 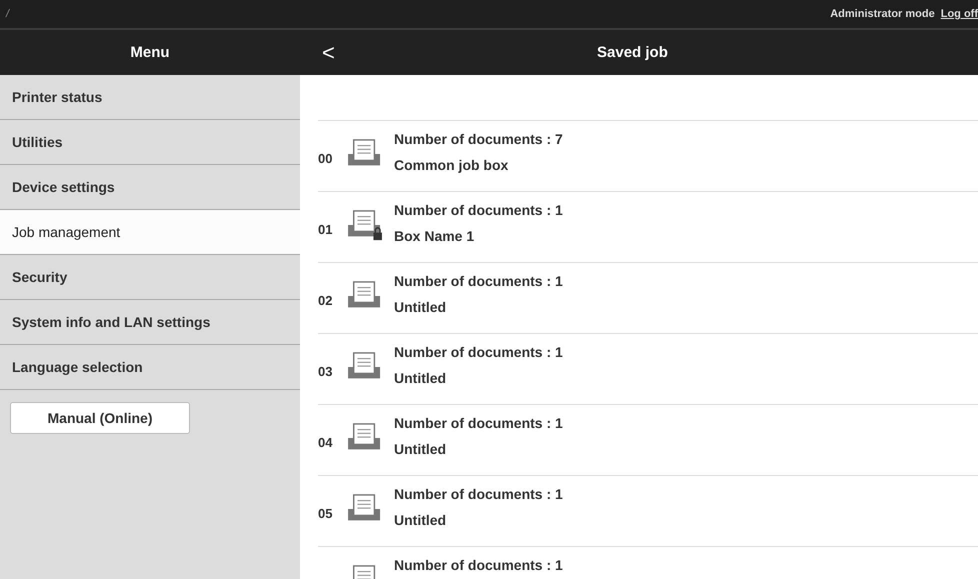 I want to click on box-number: 00, so click(x=326, y=158).